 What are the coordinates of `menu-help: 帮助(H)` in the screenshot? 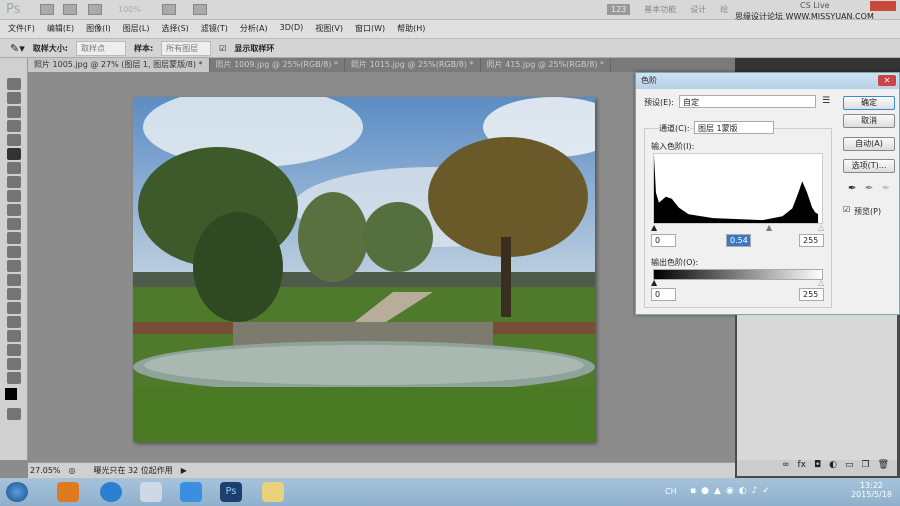 It's located at (411, 29).